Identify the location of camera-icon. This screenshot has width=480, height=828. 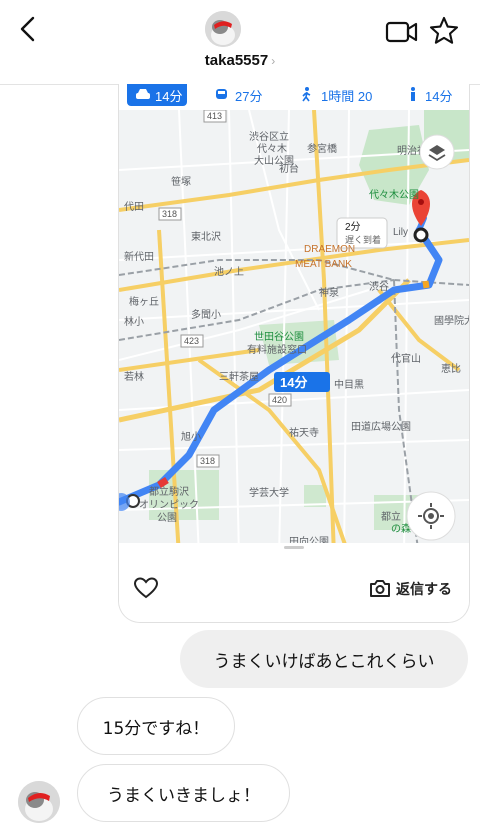
(380, 588).